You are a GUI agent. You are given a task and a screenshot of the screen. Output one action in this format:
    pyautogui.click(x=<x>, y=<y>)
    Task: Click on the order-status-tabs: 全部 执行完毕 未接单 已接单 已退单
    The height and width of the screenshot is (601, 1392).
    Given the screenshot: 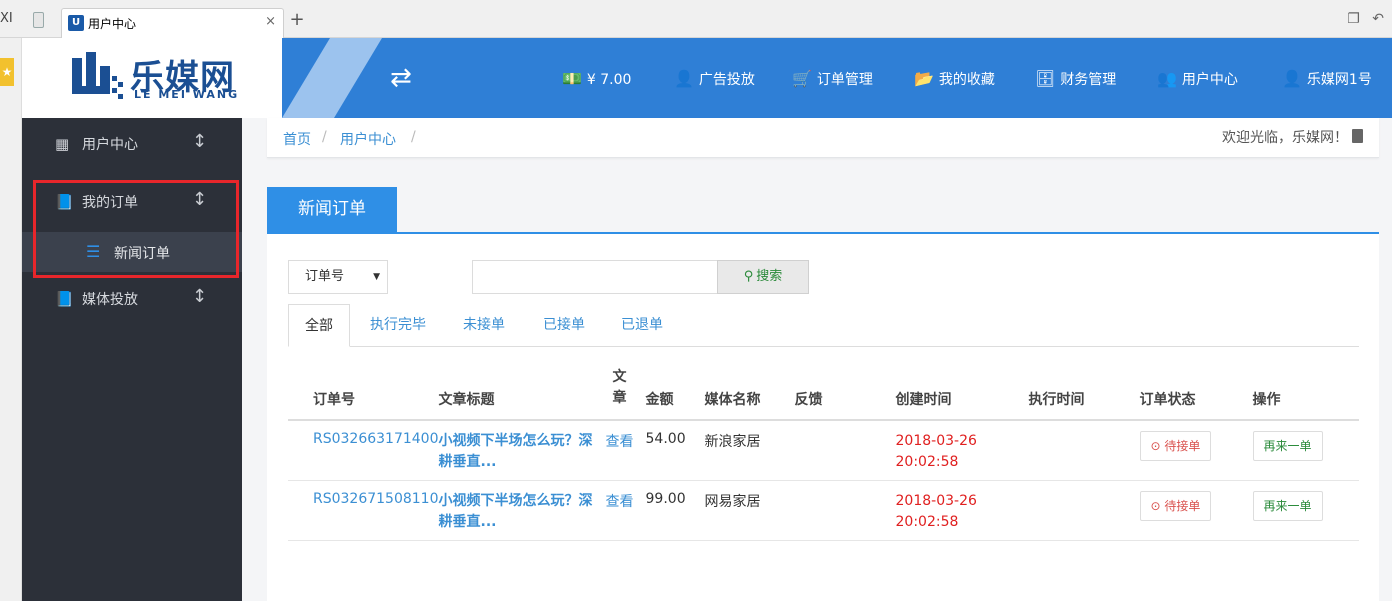 What is the action you would take?
    pyautogui.click(x=823, y=325)
    